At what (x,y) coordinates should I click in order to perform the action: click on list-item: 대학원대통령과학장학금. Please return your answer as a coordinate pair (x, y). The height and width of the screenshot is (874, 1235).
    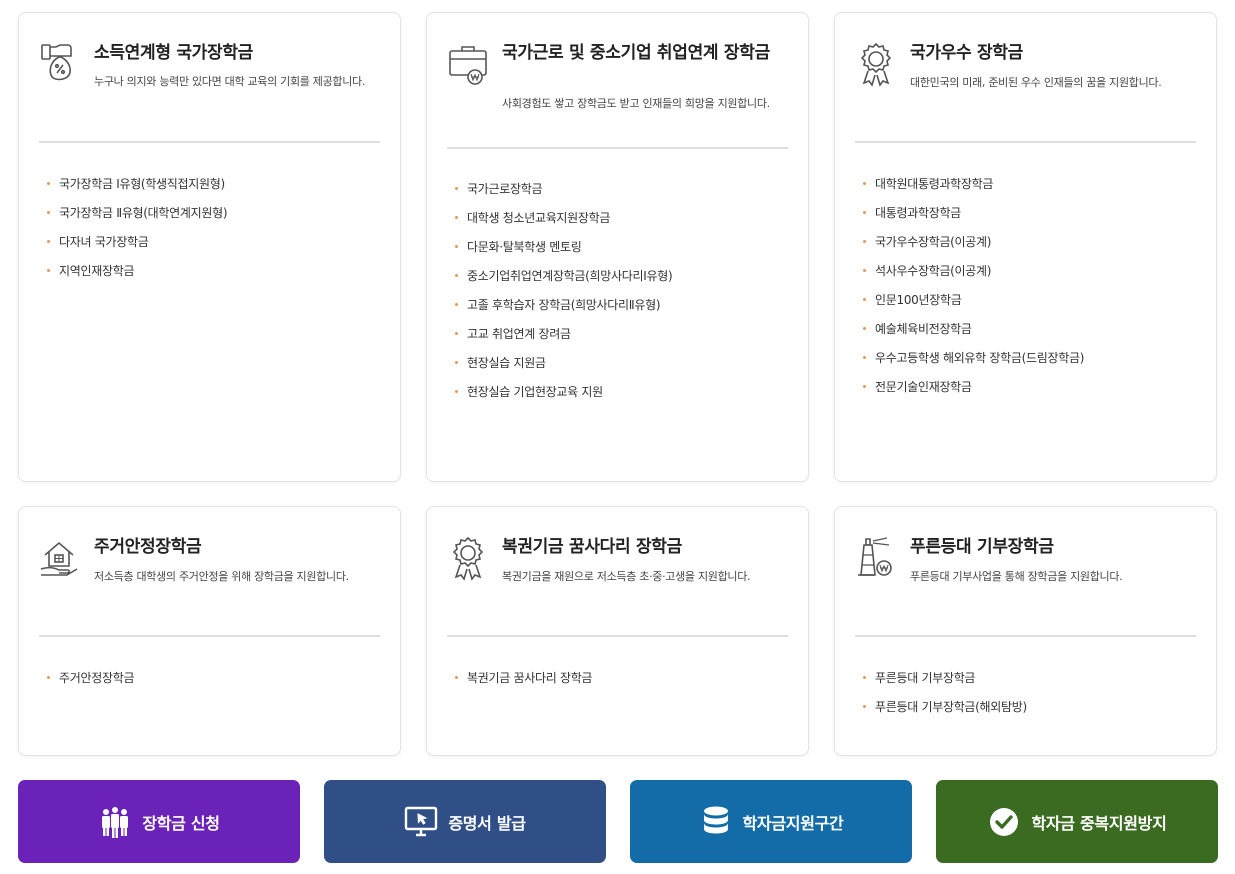
    Looking at the image, I should click on (1033, 191).